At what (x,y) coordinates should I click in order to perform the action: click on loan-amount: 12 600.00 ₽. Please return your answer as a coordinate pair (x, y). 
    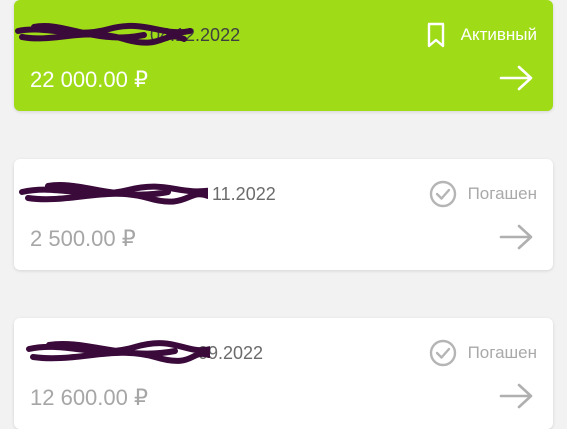
    Looking at the image, I should click on (89, 397).